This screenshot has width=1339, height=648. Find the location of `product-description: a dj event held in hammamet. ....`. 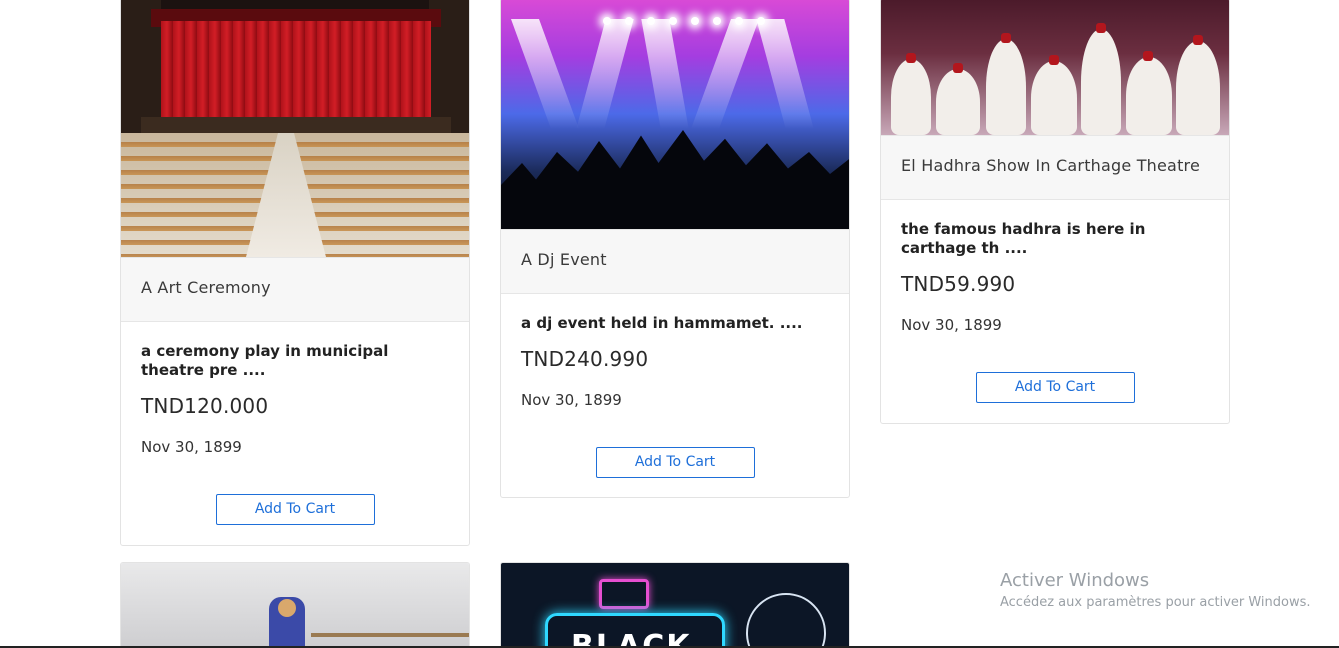

product-description: a dj event held in hammamet. .... is located at coordinates (662, 323).